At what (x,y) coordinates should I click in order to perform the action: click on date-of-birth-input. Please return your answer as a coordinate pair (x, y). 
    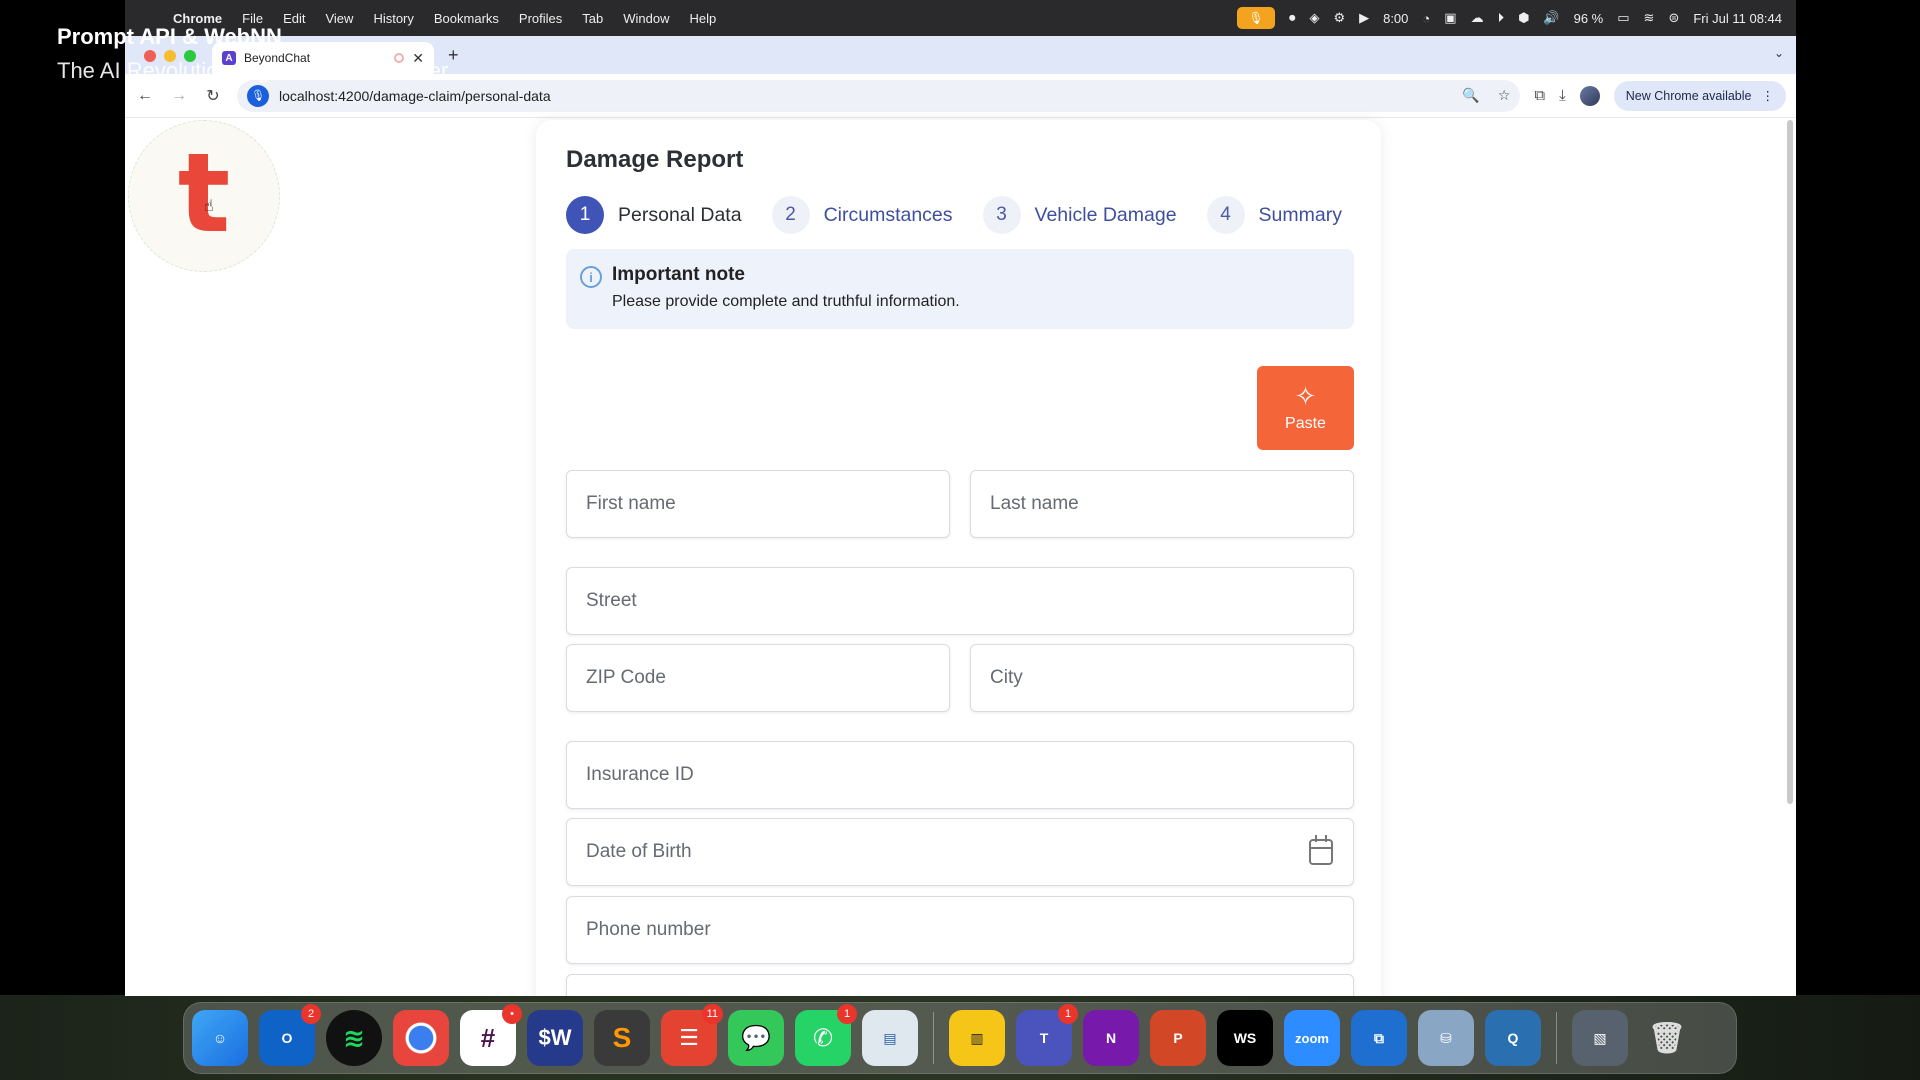
    Looking at the image, I should click on (960, 852).